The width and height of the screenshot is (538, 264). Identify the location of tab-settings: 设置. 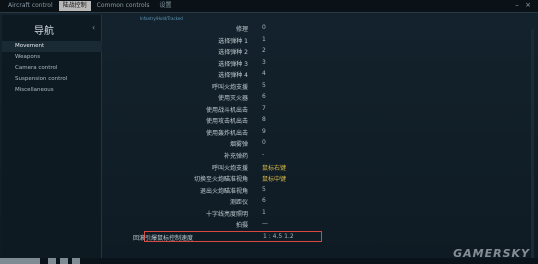
(166, 6).